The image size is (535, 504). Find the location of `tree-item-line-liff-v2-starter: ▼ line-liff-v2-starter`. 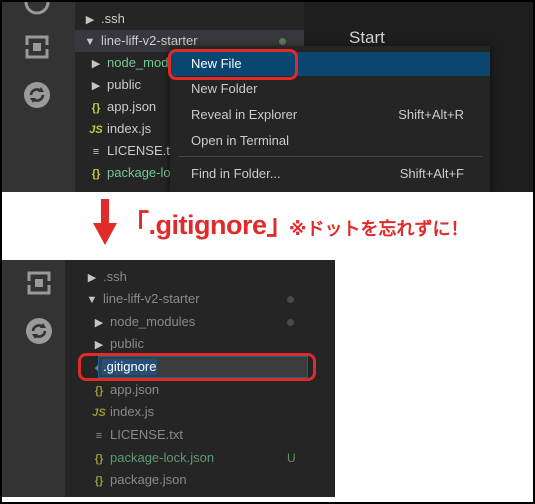

tree-item-line-liff-v2-starter: ▼ line-liff-v2-starter is located at coordinates (142, 299).